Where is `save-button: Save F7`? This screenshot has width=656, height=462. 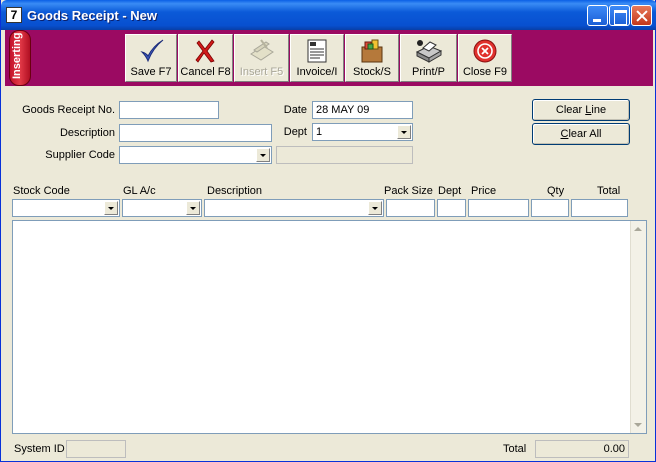 save-button: Save F7 is located at coordinates (151, 58).